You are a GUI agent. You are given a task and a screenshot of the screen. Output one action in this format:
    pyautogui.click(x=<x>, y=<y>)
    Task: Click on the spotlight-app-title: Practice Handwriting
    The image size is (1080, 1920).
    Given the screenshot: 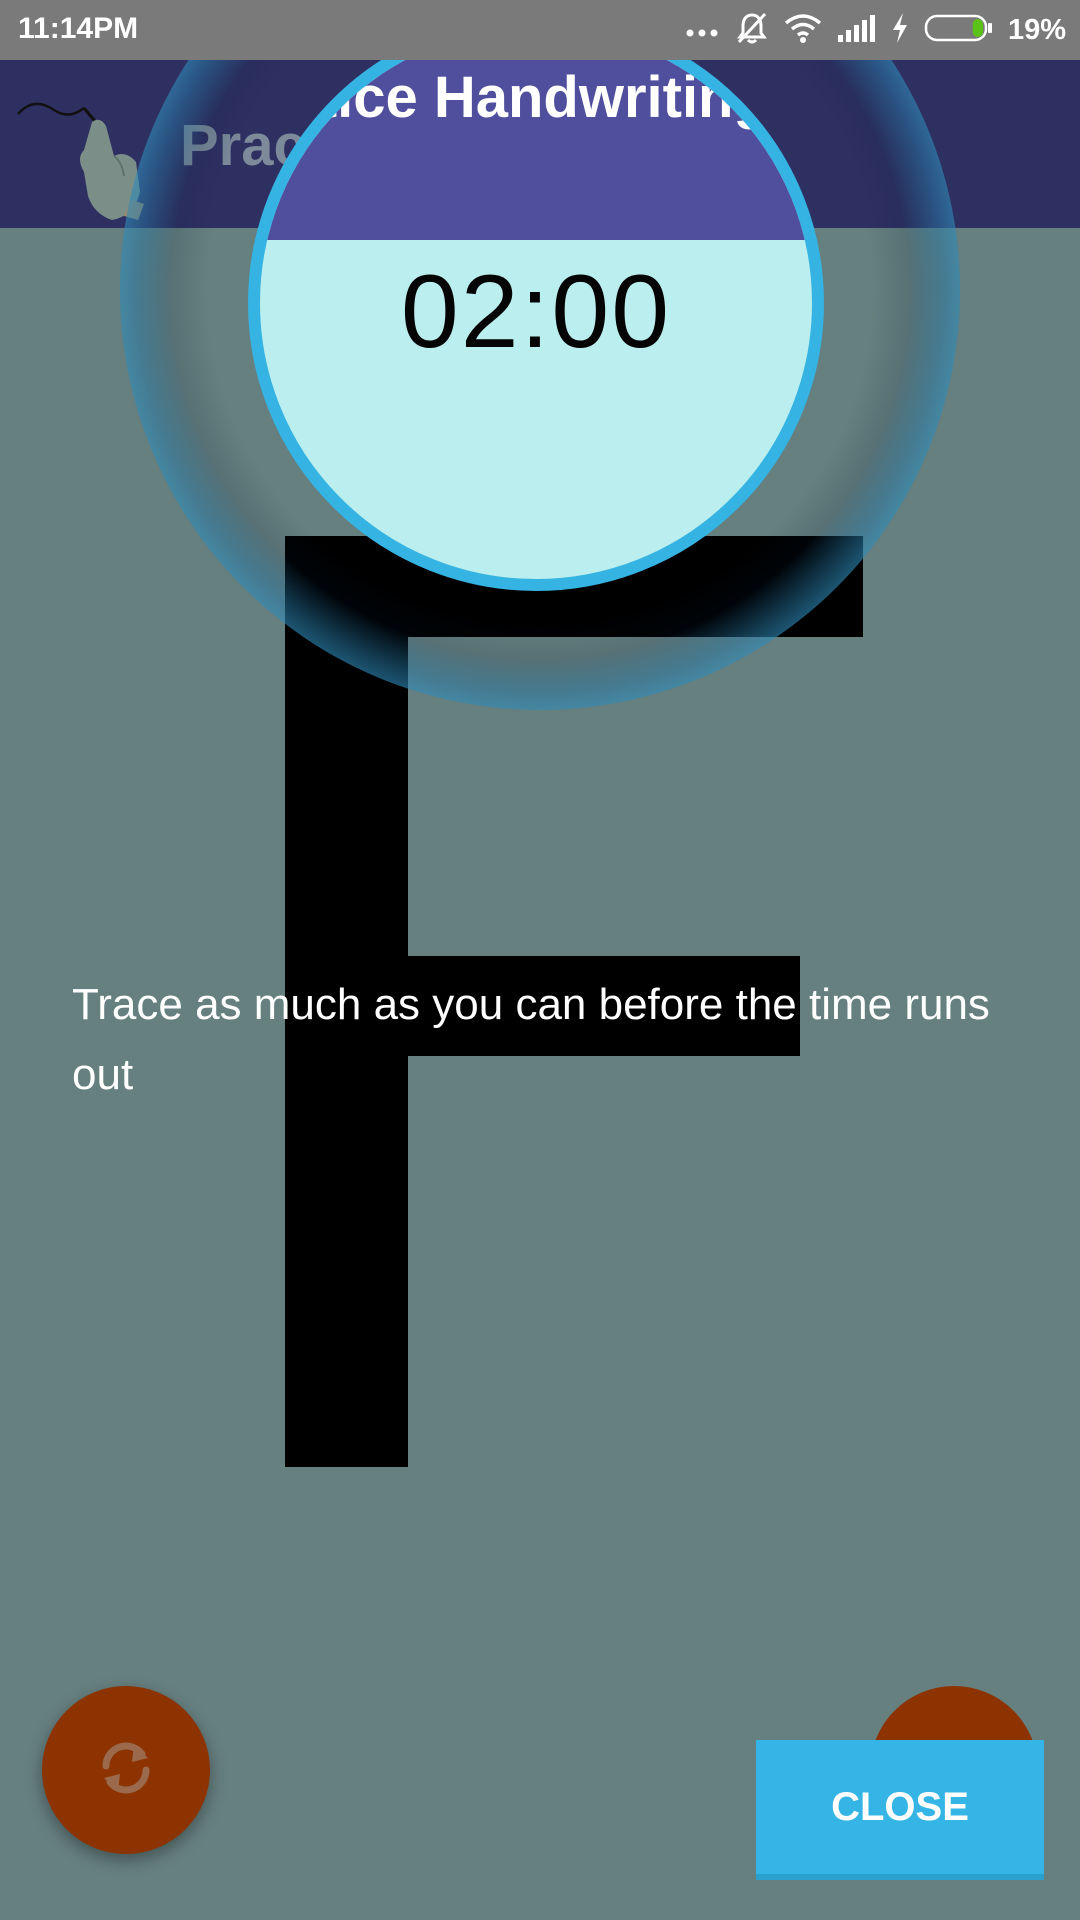 What is the action you would take?
    pyautogui.click(x=508, y=97)
    